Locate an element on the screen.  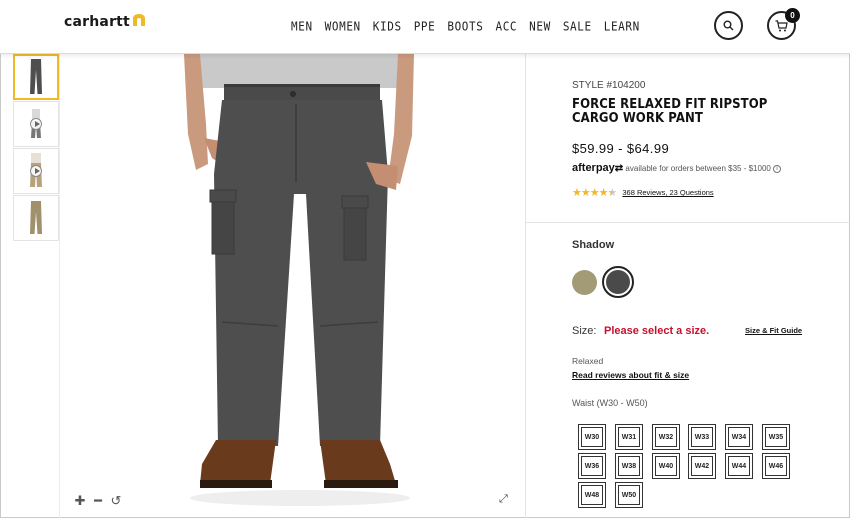
color-swatch-tan is located at coordinates (584, 282).